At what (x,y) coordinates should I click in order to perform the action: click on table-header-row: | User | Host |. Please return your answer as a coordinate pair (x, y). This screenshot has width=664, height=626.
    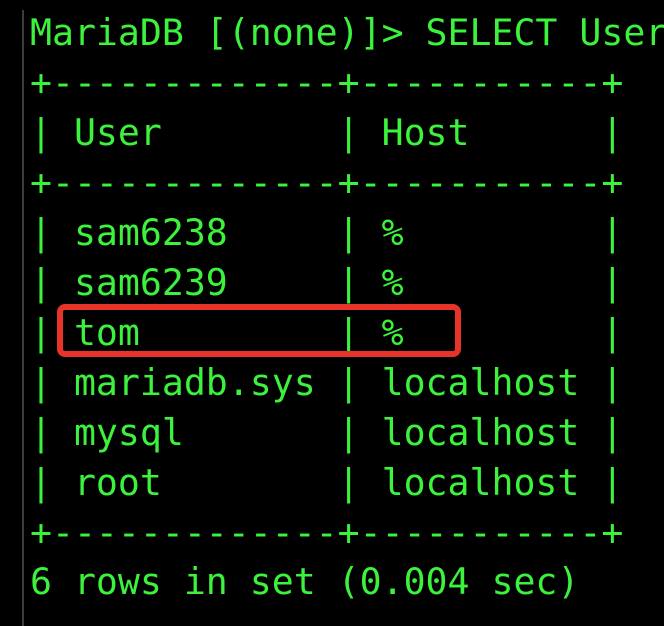
    Looking at the image, I should click on (327, 132).